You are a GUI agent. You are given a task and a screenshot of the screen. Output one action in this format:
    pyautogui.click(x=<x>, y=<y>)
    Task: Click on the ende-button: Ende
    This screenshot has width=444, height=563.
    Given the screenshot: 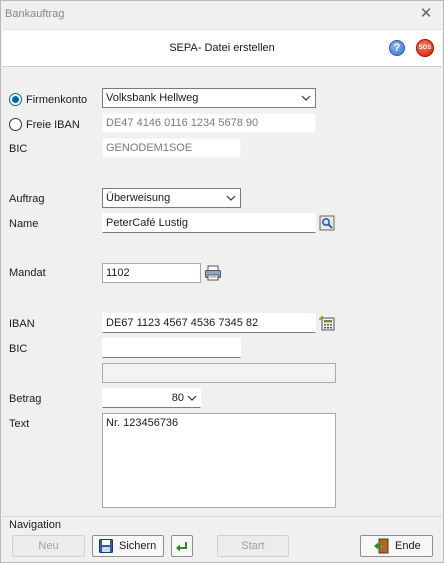 What is the action you would take?
    pyautogui.click(x=396, y=546)
    